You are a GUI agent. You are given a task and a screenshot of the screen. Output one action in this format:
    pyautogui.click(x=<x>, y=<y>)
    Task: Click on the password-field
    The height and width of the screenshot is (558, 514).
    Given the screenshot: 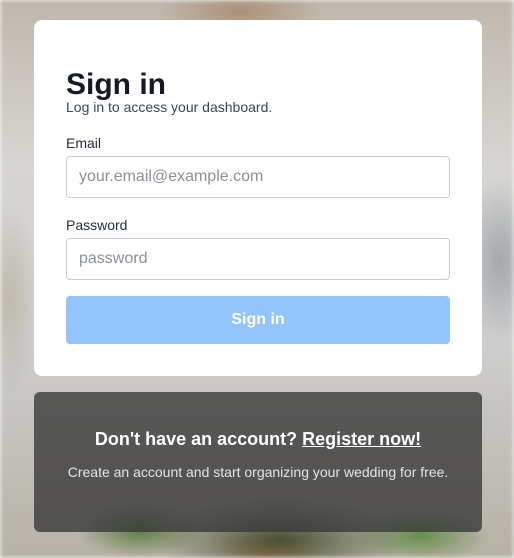 What is the action you would take?
    pyautogui.click(x=258, y=259)
    